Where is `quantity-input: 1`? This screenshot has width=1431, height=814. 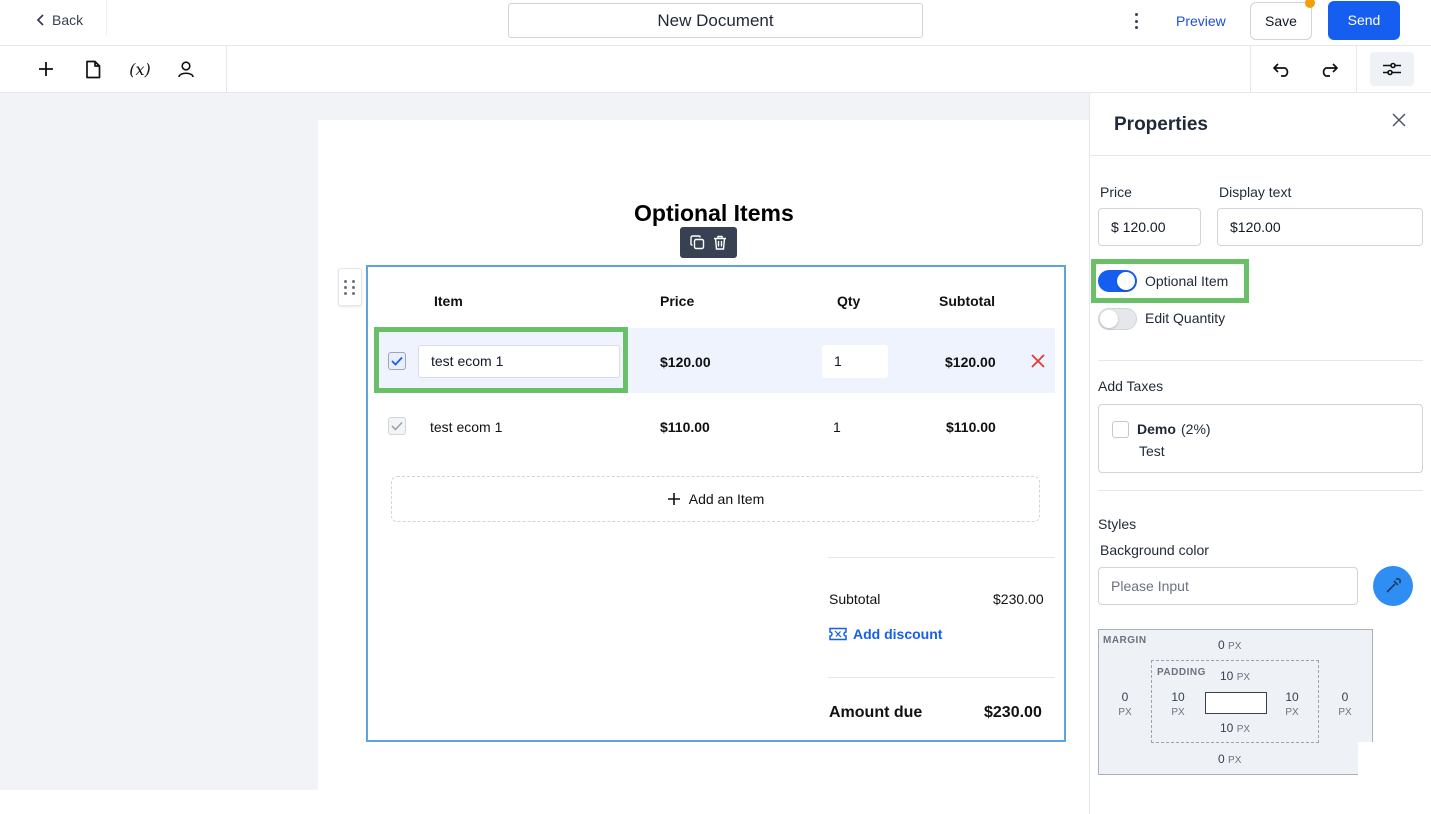
quantity-input: 1 is located at coordinates (855, 361).